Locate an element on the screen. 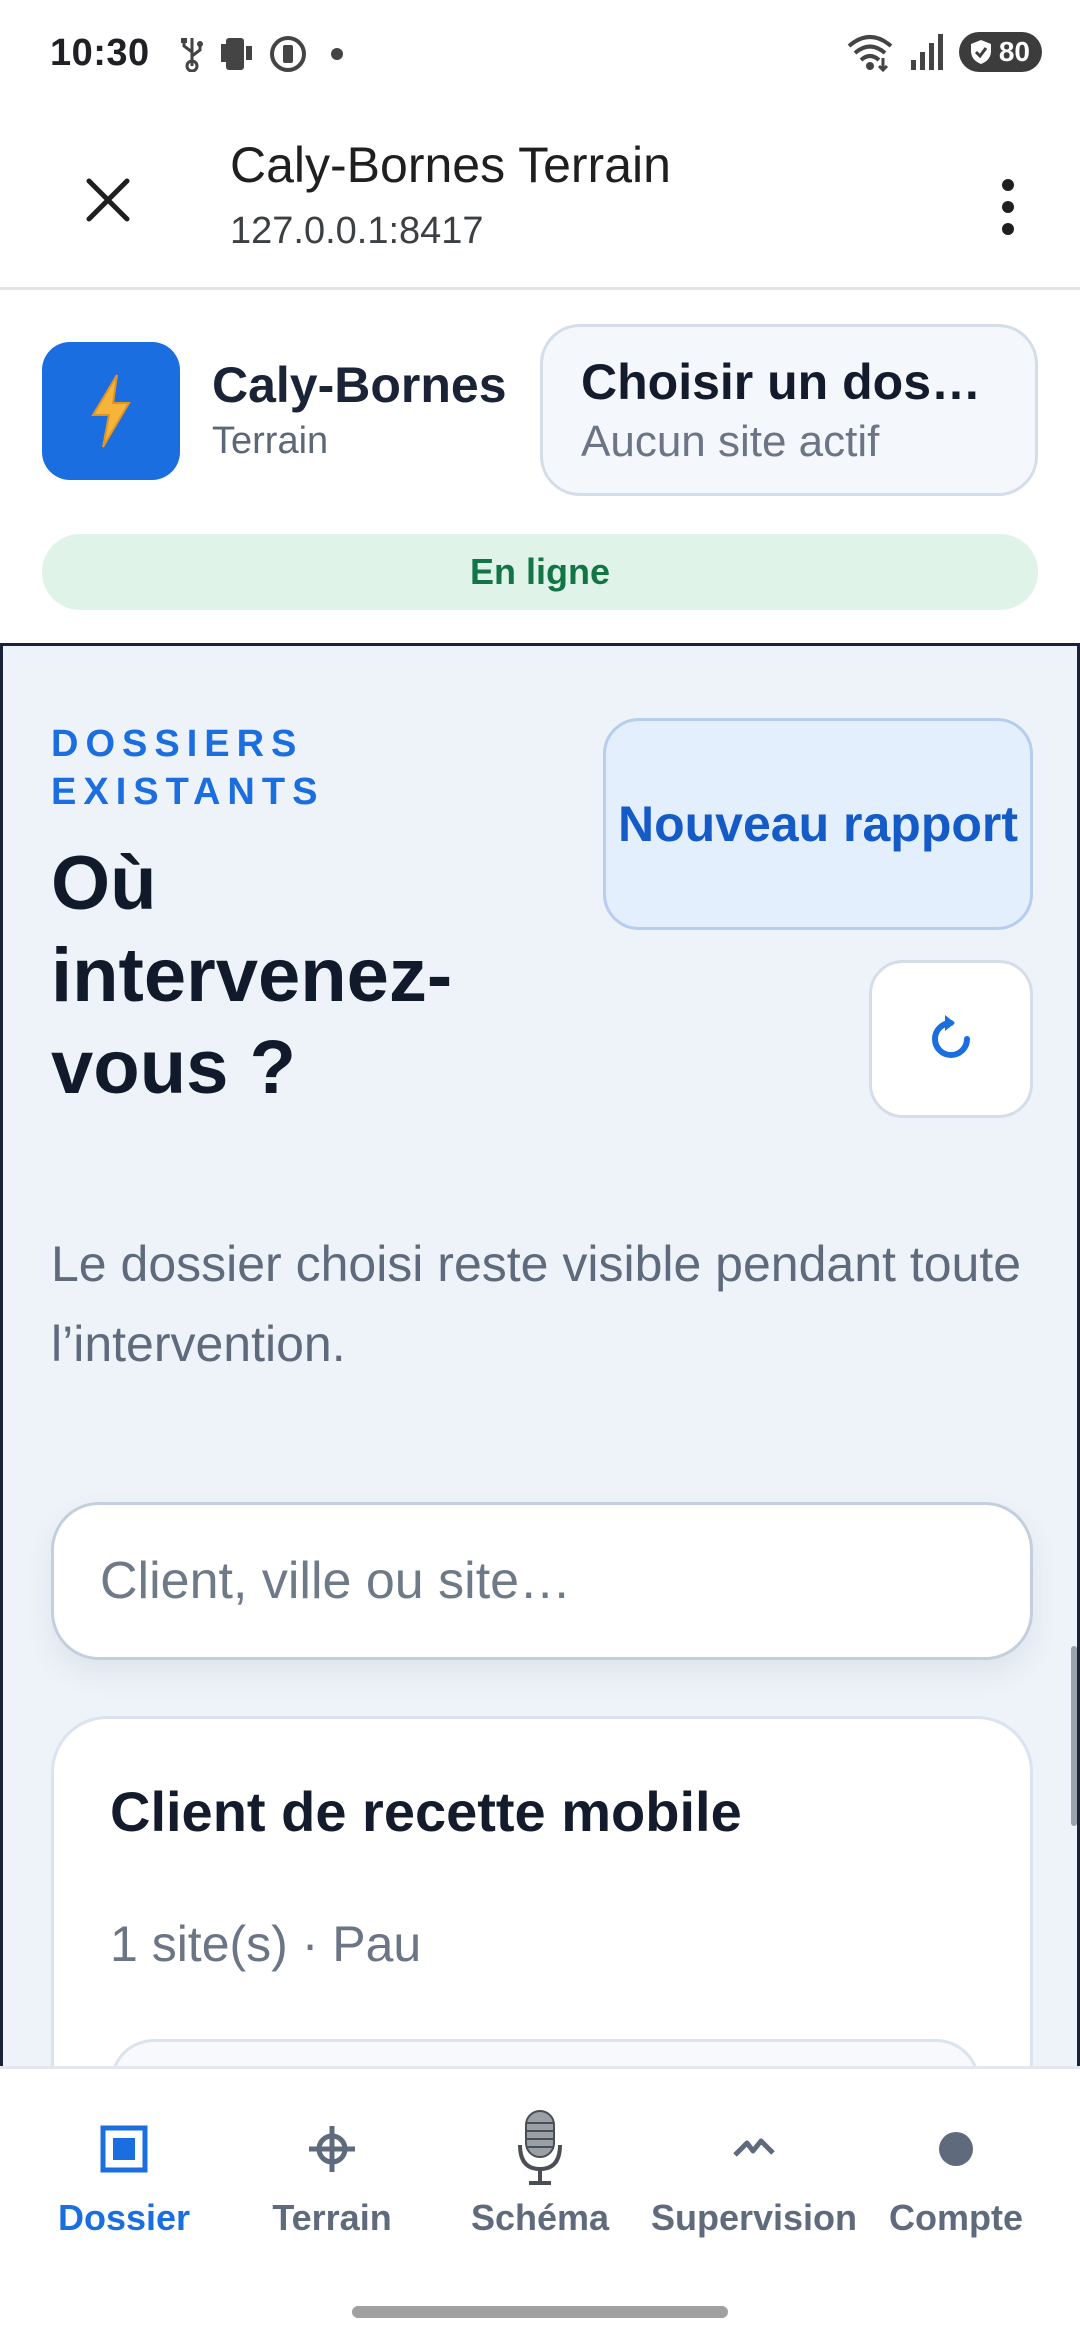 This screenshot has height=2340, width=1080. status-time: 10:30 is located at coordinates (100, 53).